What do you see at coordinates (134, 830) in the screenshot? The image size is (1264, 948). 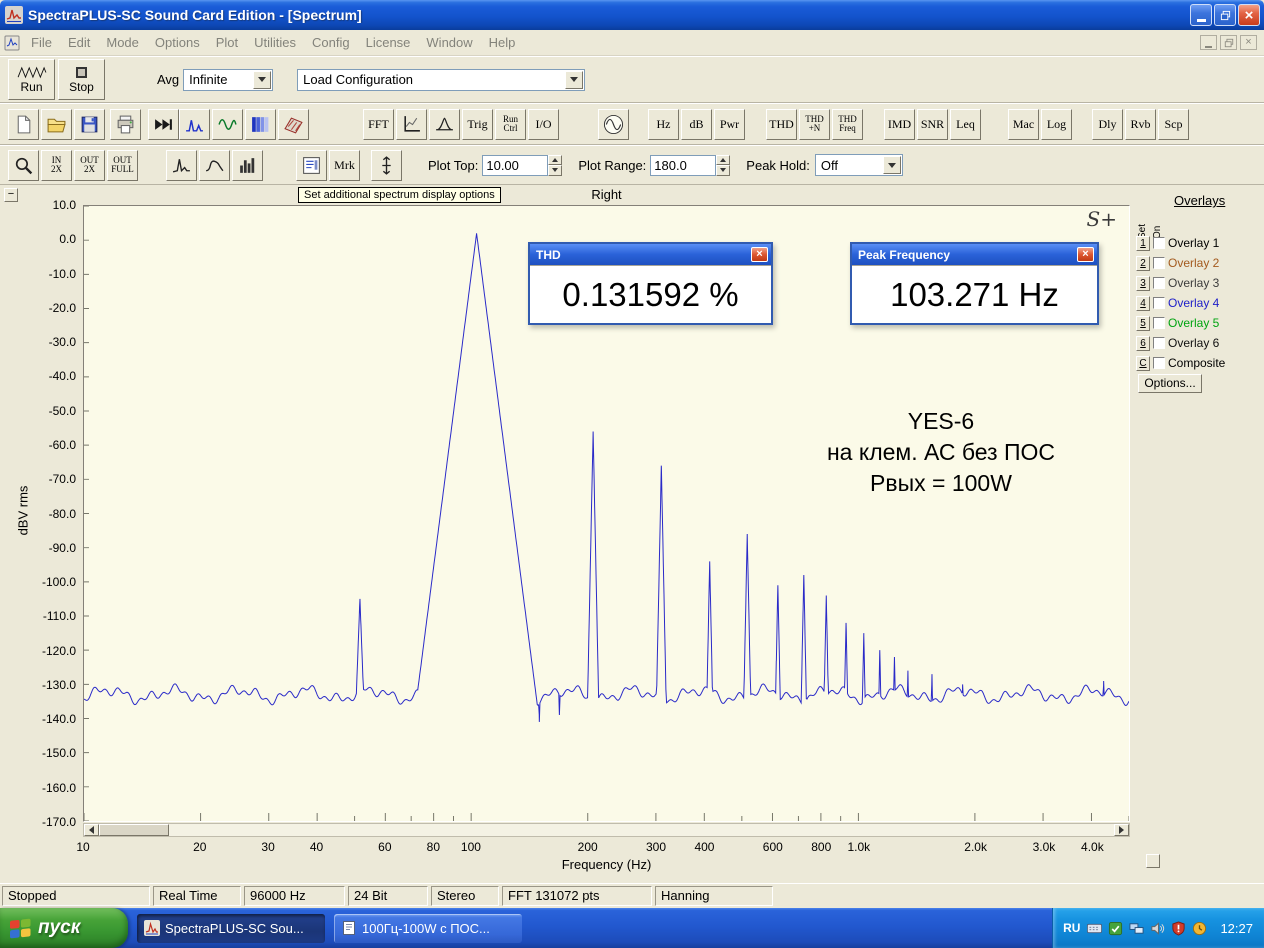 I see `scrollbar-thumb` at bounding box center [134, 830].